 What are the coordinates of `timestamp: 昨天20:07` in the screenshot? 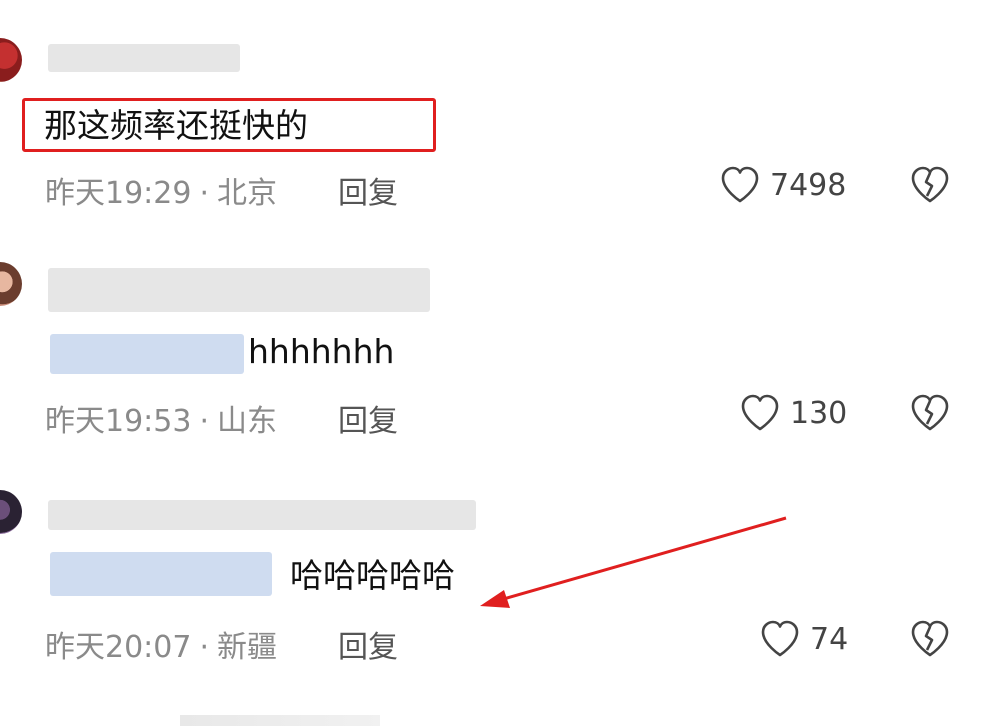 It's located at (118, 647).